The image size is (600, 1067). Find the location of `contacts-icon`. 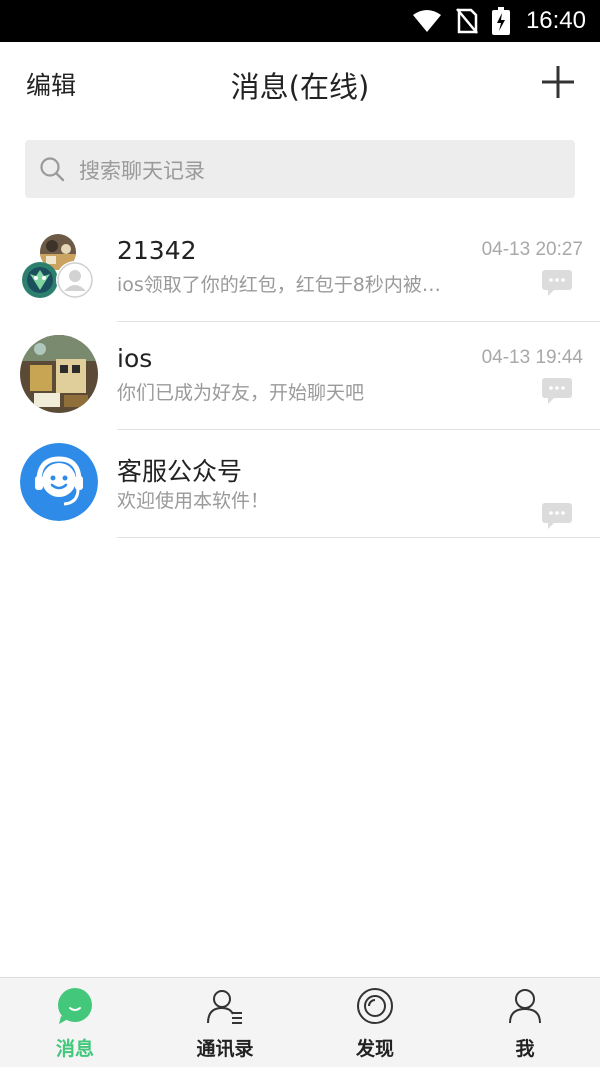

contacts-icon is located at coordinates (224, 1007).